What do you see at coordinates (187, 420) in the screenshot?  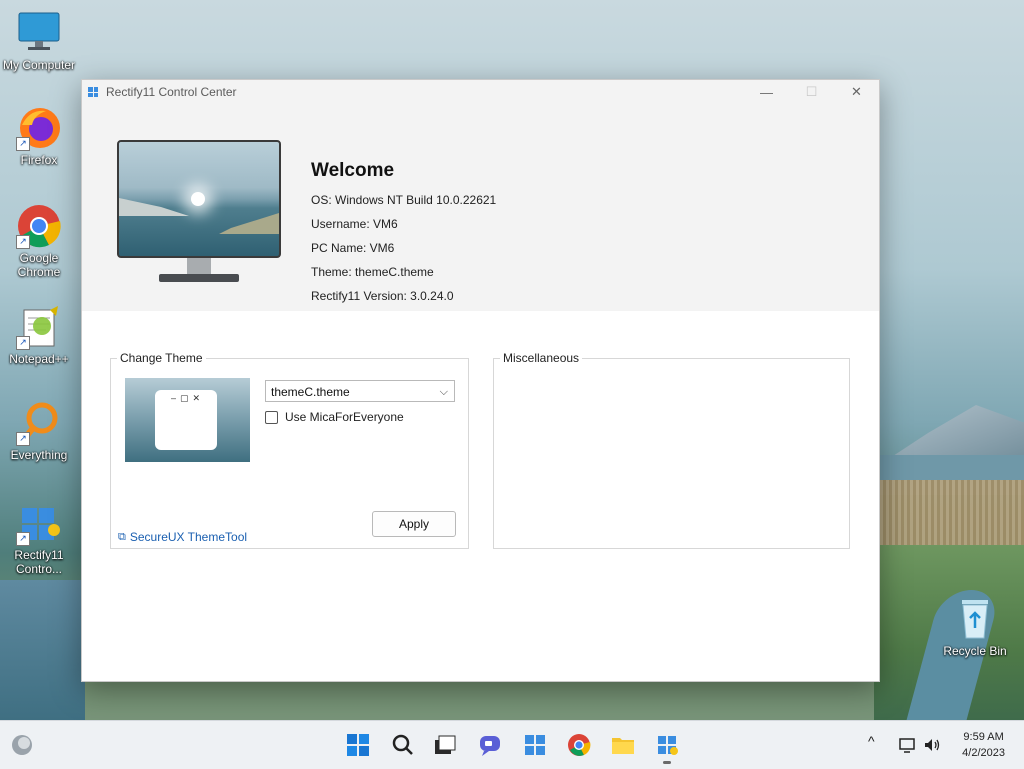 I see `theme-preview-image: –▢✕` at bounding box center [187, 420].